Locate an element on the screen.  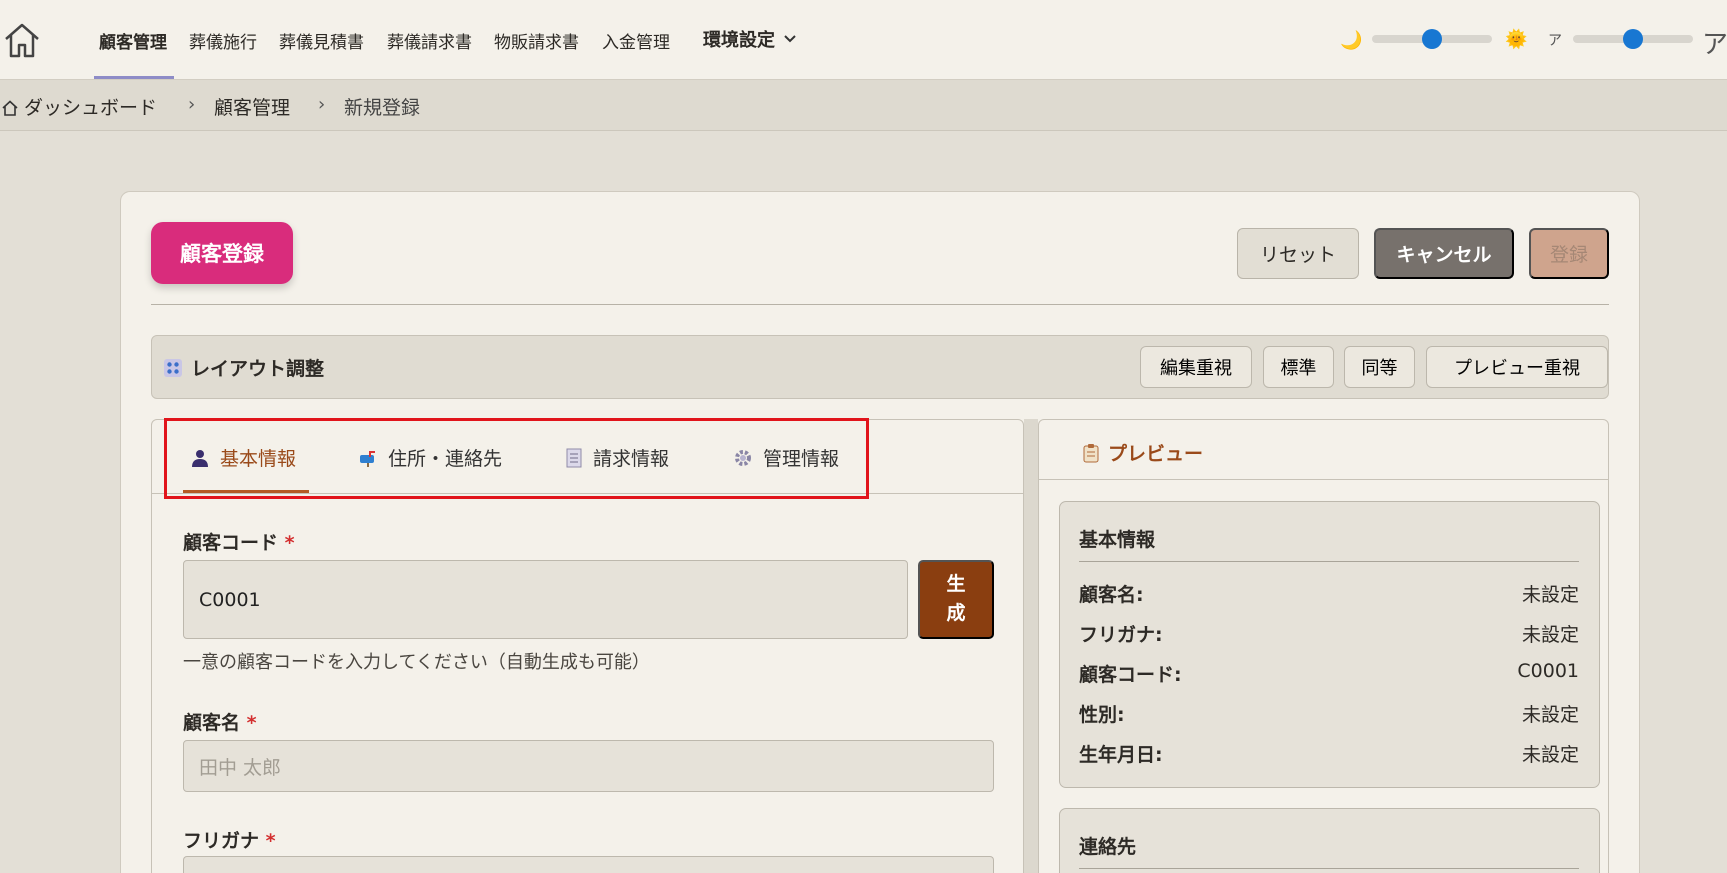
settings-menu: 環境設定 is located at coordinates (750, 39).